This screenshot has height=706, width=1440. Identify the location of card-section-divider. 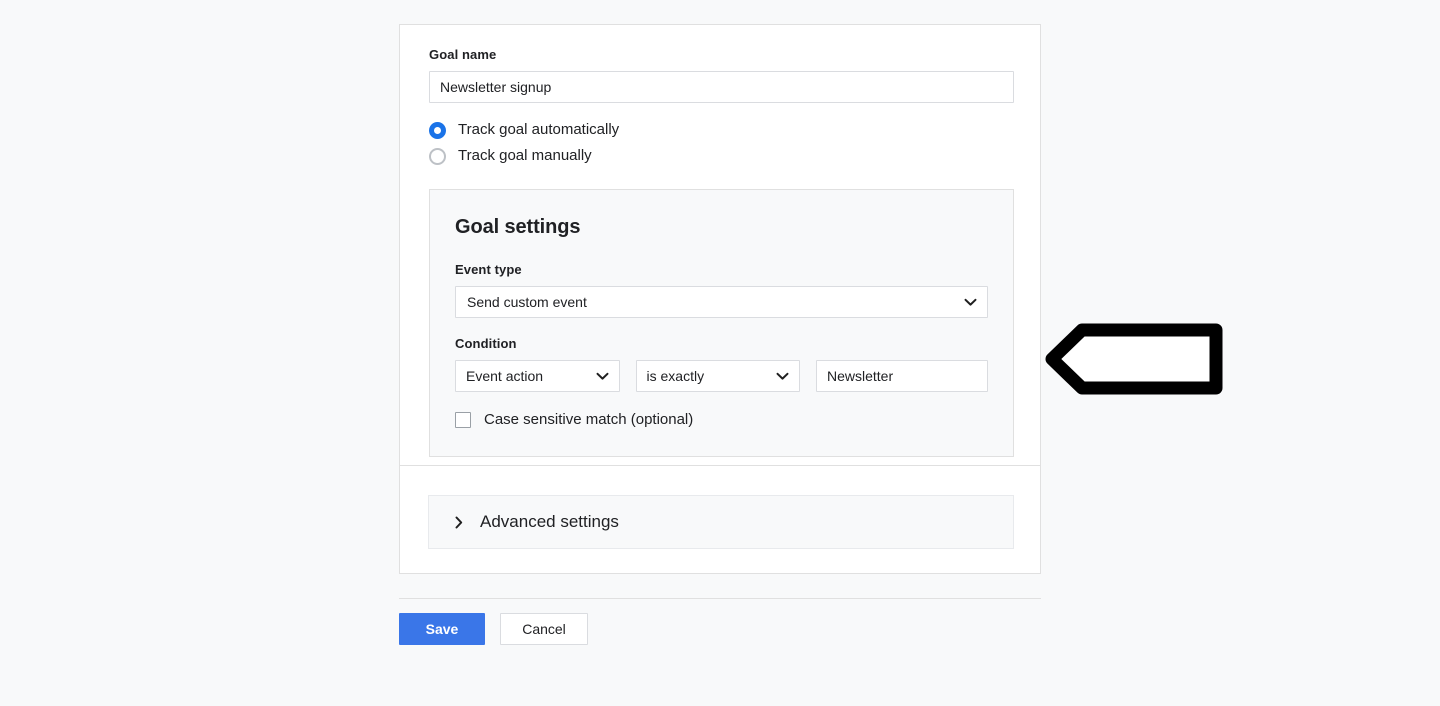
(720, 465).